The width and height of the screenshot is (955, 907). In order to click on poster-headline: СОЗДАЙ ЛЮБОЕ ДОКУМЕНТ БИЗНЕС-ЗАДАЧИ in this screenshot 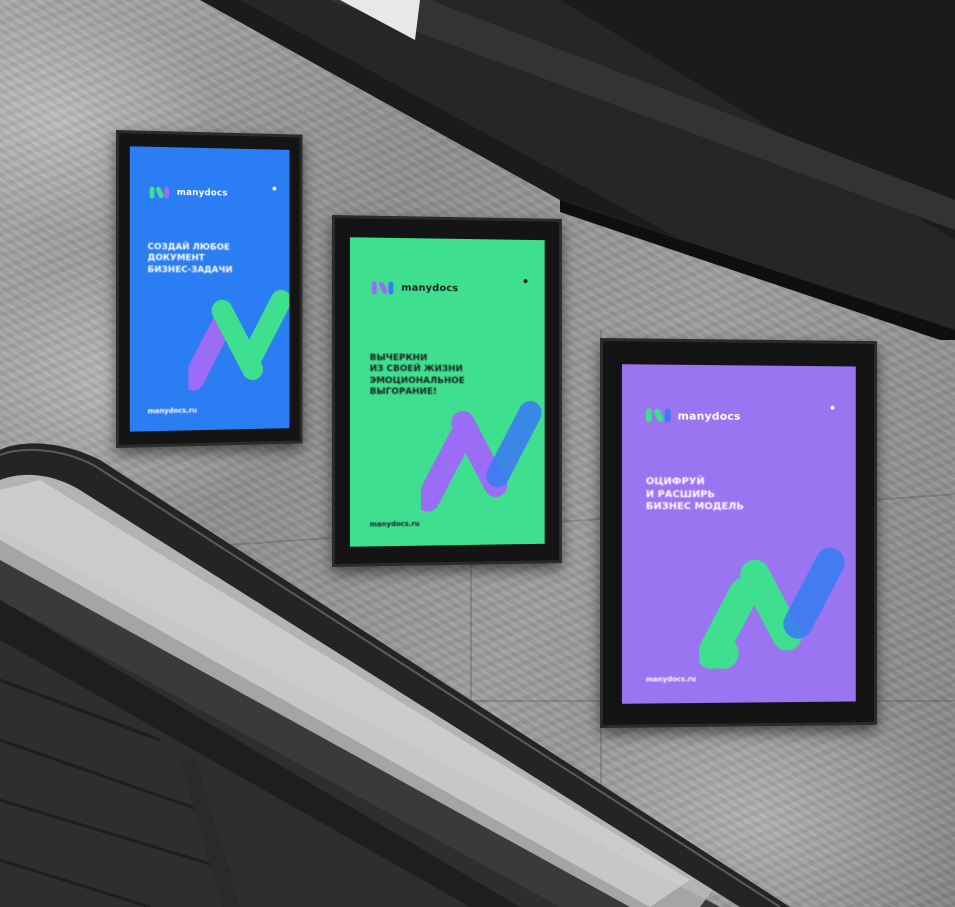, I will do `click(190, 258)`.